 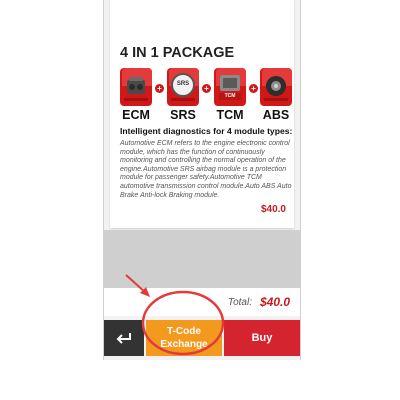 I want to click on ecm-module-icon, so click(x=136, y=87).